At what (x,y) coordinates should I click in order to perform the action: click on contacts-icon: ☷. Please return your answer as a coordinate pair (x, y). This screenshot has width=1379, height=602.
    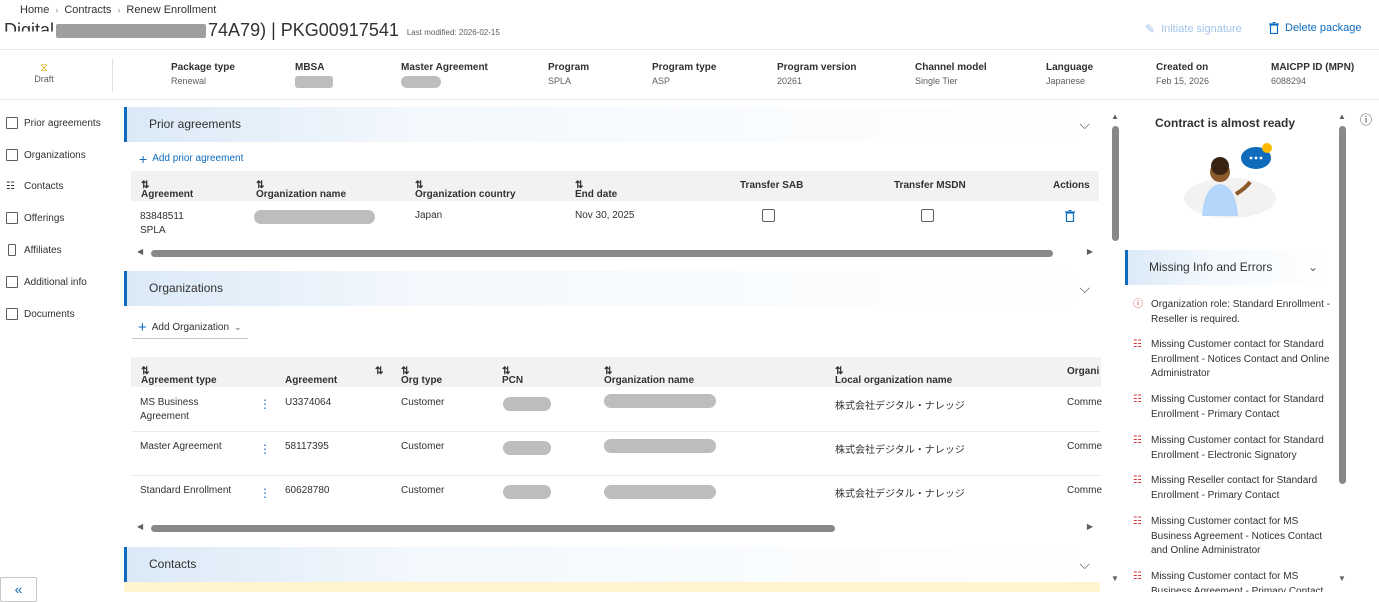
    Looking at the image, I should click on (10, 186).